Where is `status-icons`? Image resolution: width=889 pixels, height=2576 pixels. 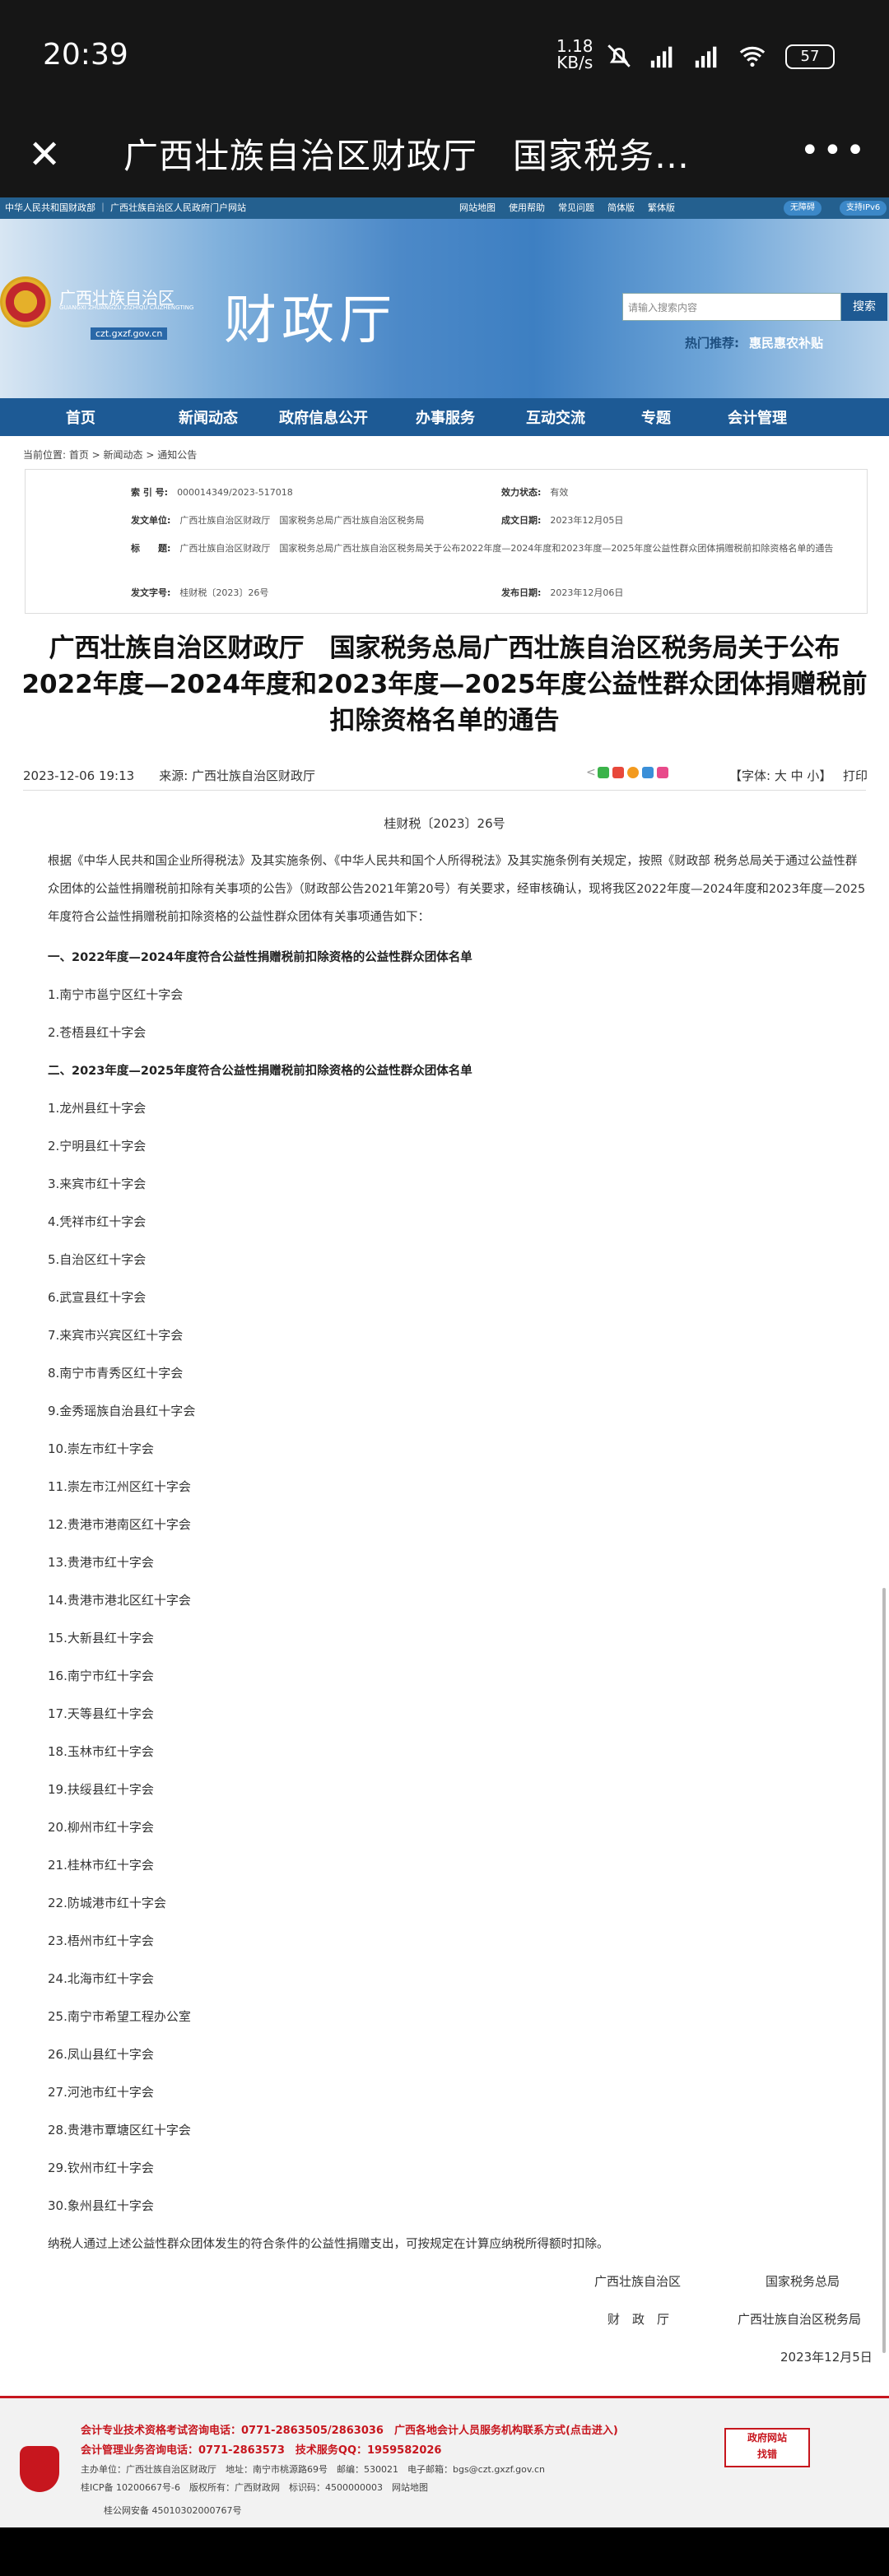
status-icons is located at coordinates (686, 56).